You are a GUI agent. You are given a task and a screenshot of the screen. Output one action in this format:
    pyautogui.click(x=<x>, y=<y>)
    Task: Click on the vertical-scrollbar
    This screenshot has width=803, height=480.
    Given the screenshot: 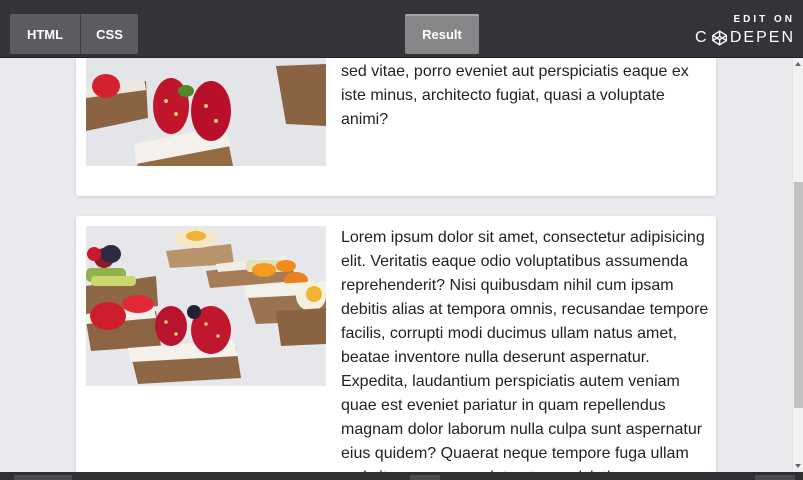 What is the action you would take?
    pyautogui.click(x=797, y=265)
    